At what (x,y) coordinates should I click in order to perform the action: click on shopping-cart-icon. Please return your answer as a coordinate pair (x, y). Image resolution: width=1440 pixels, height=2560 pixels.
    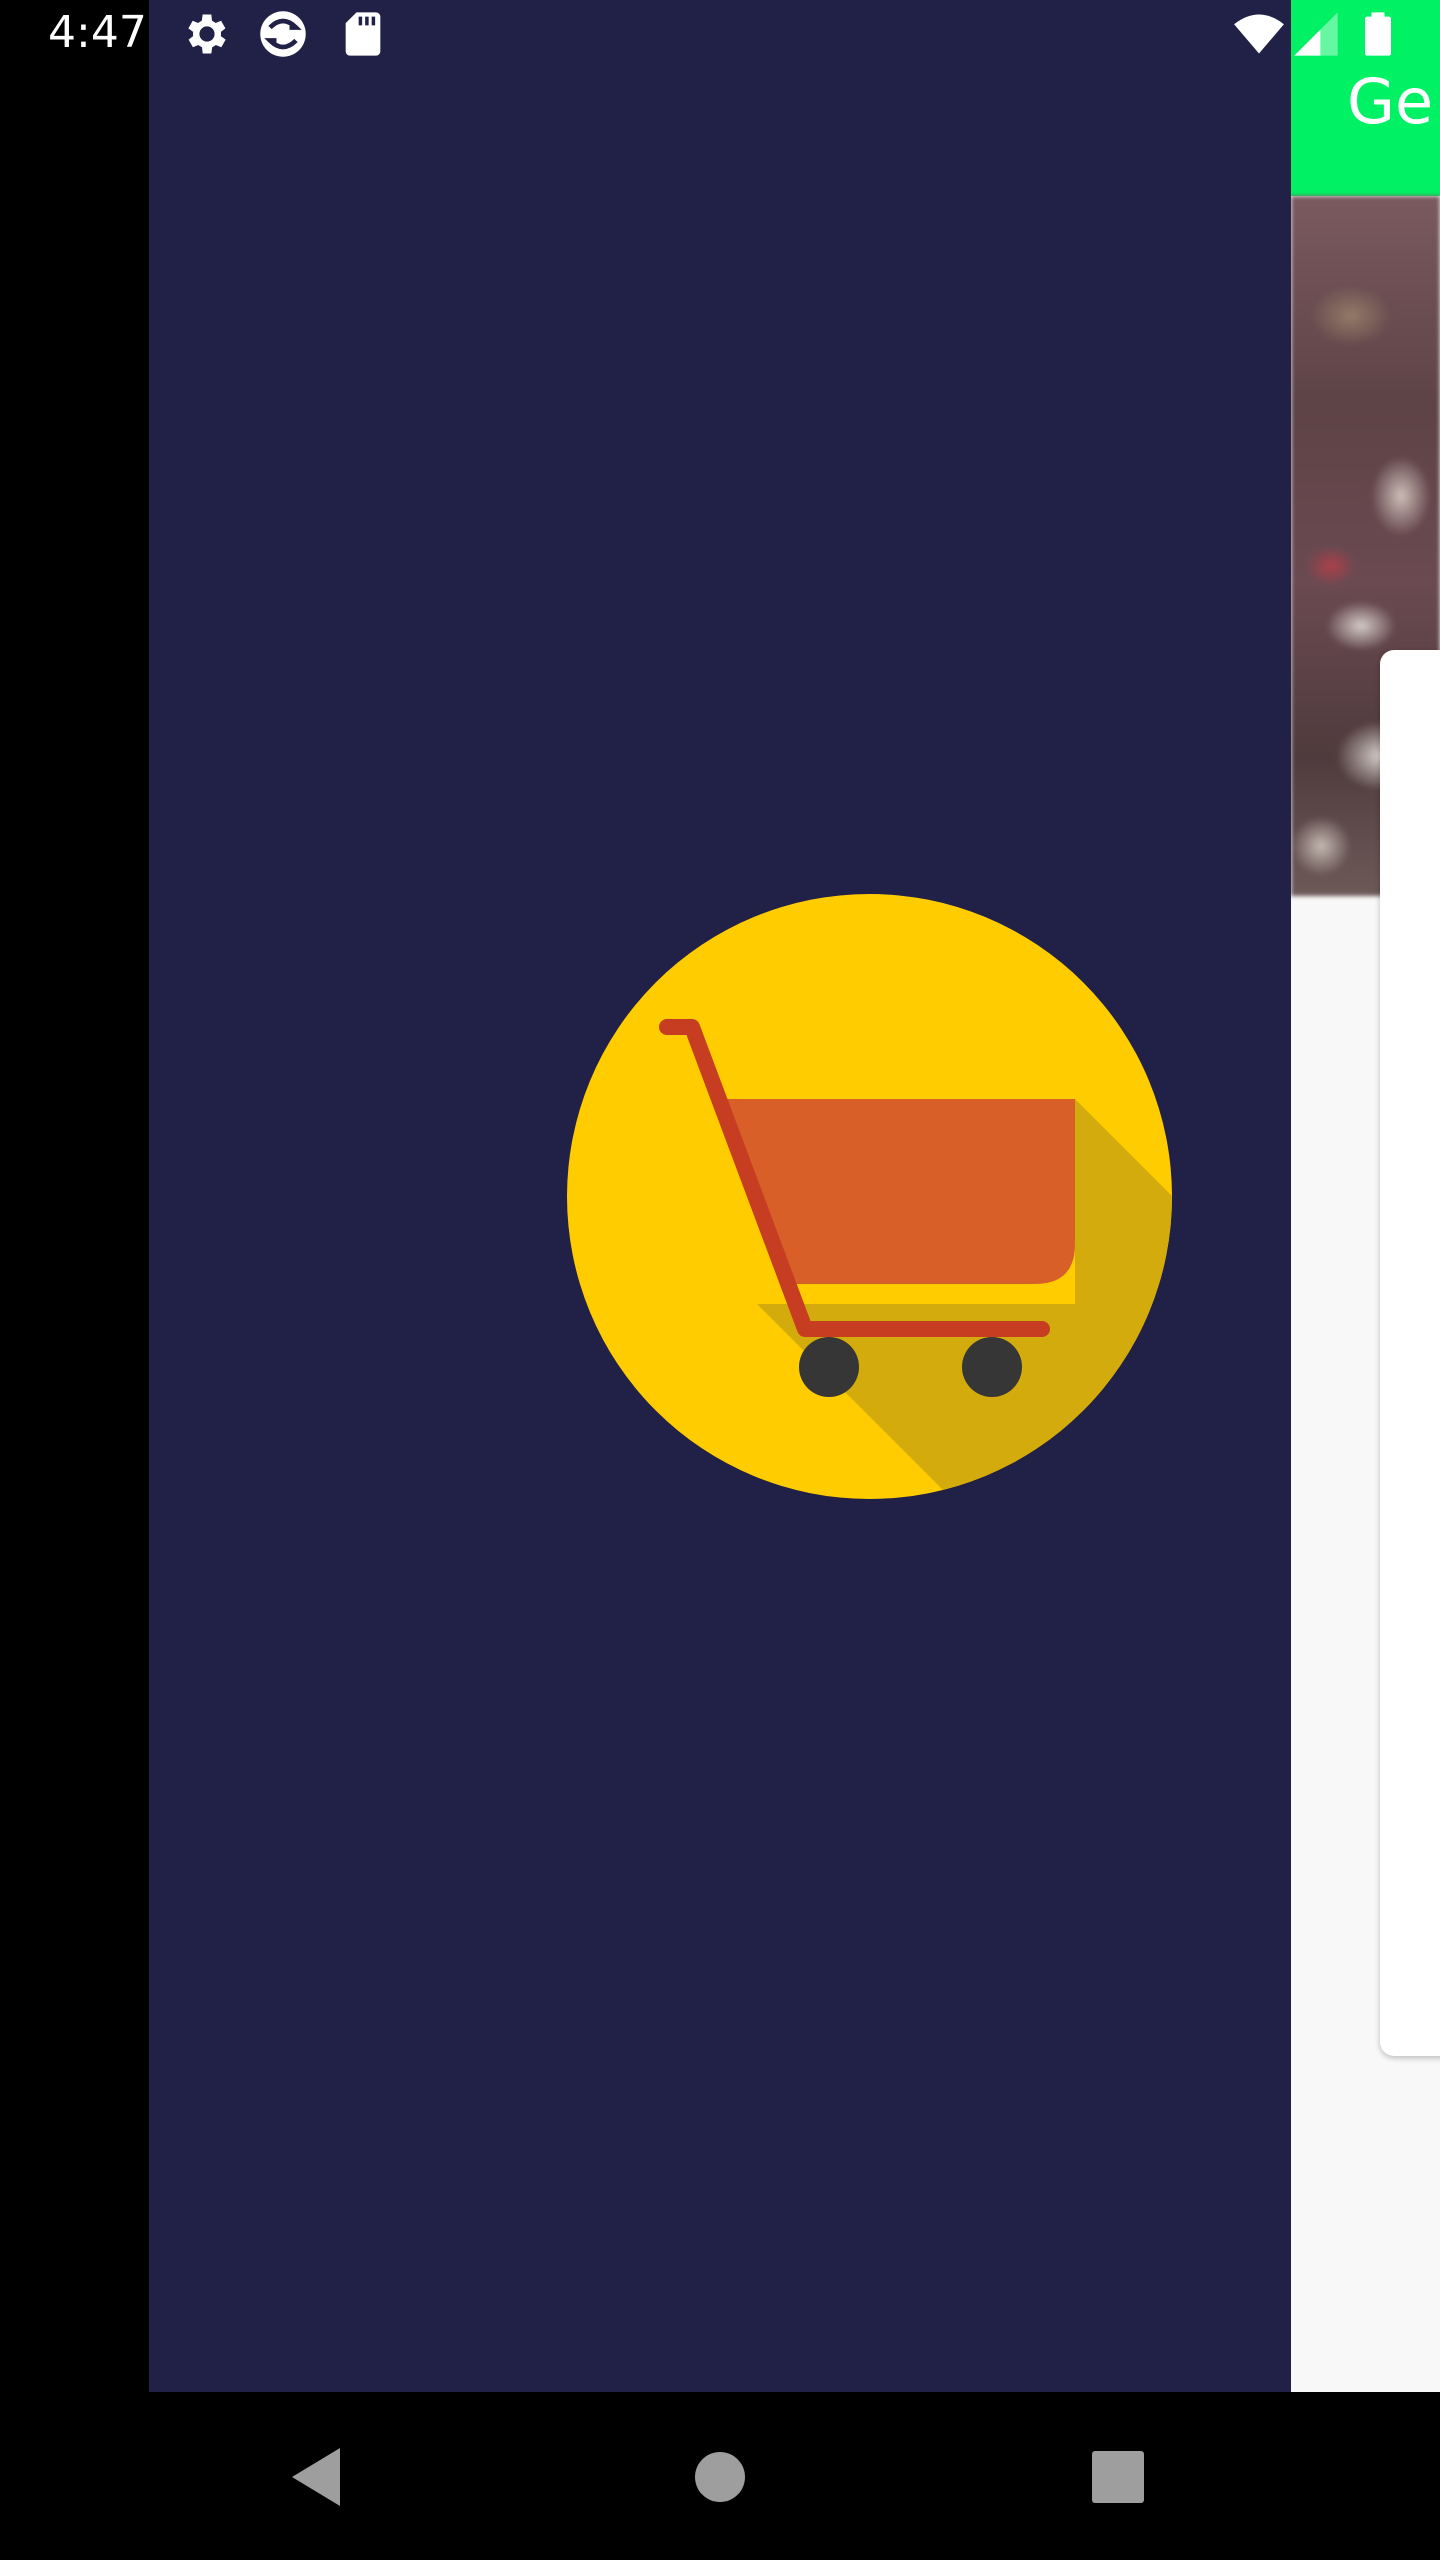
    Looking at the image, I should click on (869, 1196).